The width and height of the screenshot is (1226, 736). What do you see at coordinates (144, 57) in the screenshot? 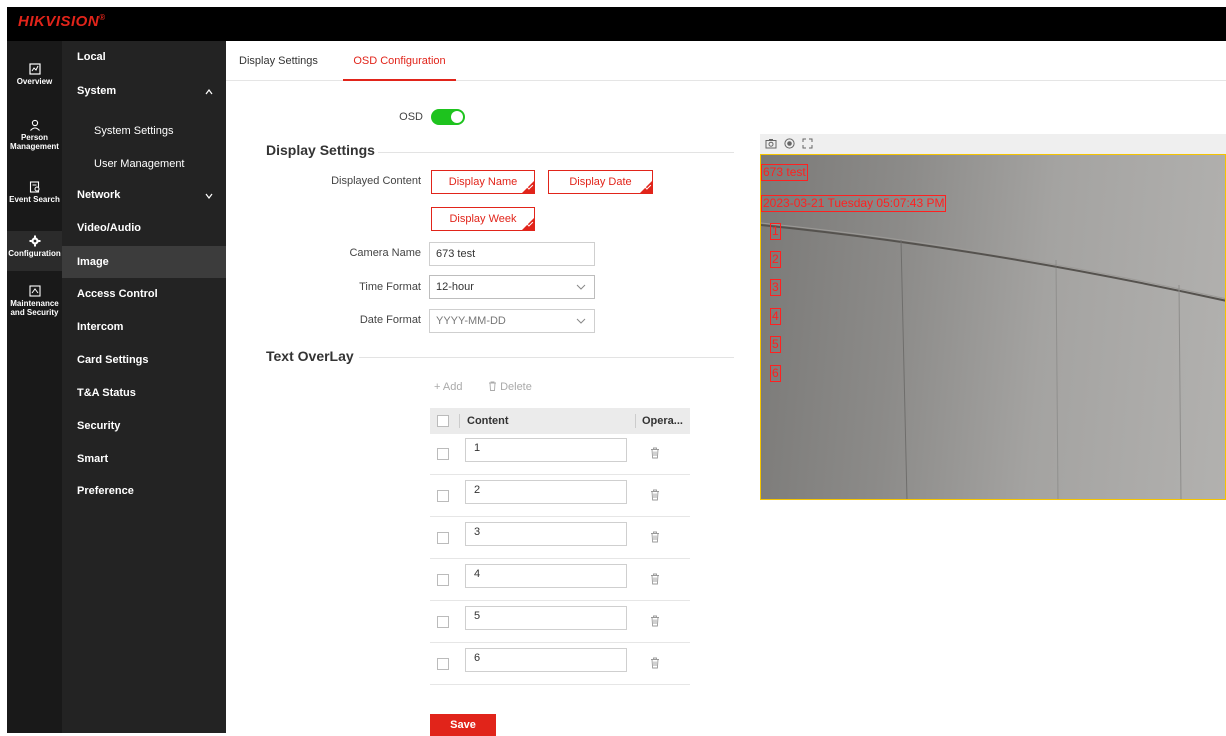
I see `menu-local: Local` at bounding box center [144, 57].